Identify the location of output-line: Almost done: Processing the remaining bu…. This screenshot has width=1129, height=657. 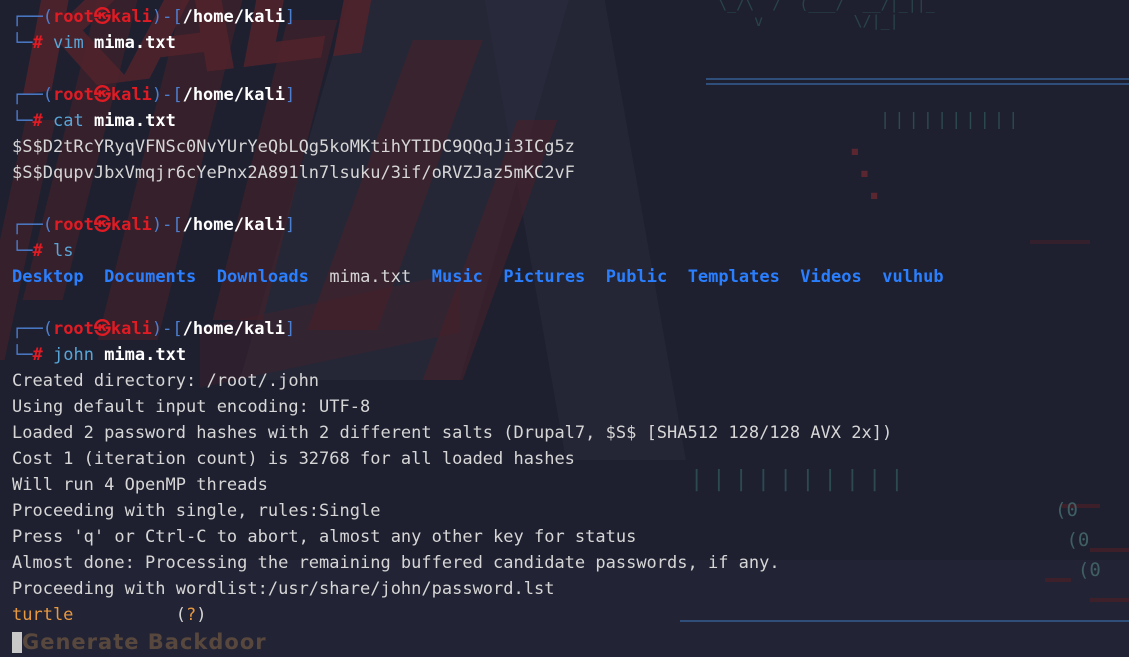
(396, 563).